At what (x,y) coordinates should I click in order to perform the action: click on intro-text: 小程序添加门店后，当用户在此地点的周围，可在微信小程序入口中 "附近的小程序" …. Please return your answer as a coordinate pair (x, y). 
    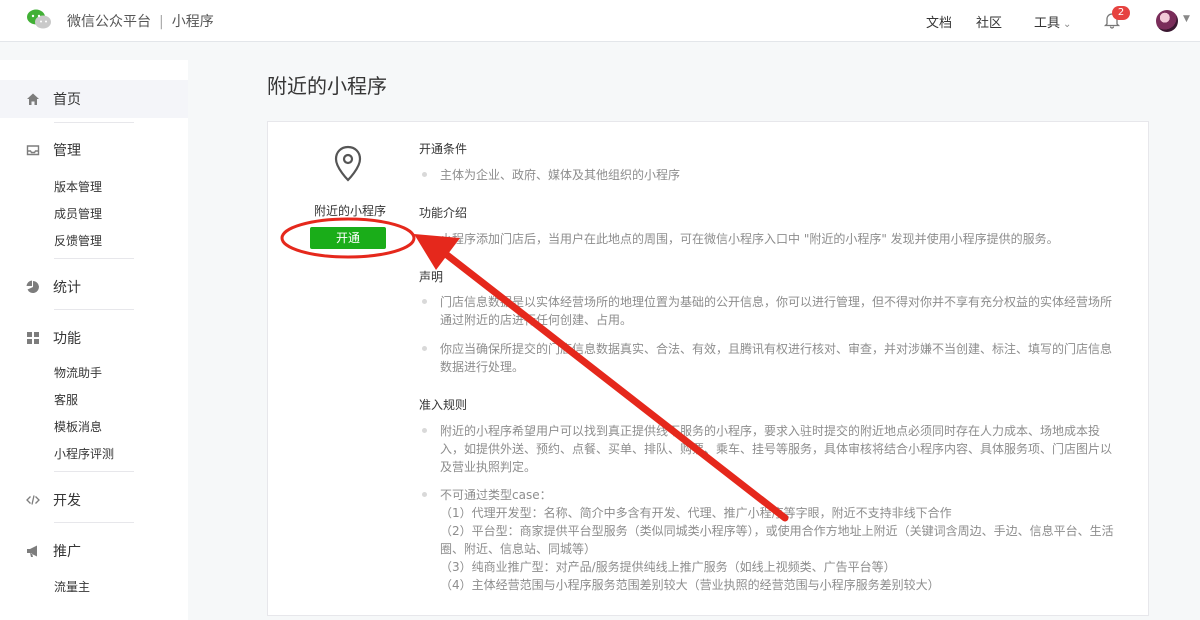
    Looking at the image, I should click on (749, 239).